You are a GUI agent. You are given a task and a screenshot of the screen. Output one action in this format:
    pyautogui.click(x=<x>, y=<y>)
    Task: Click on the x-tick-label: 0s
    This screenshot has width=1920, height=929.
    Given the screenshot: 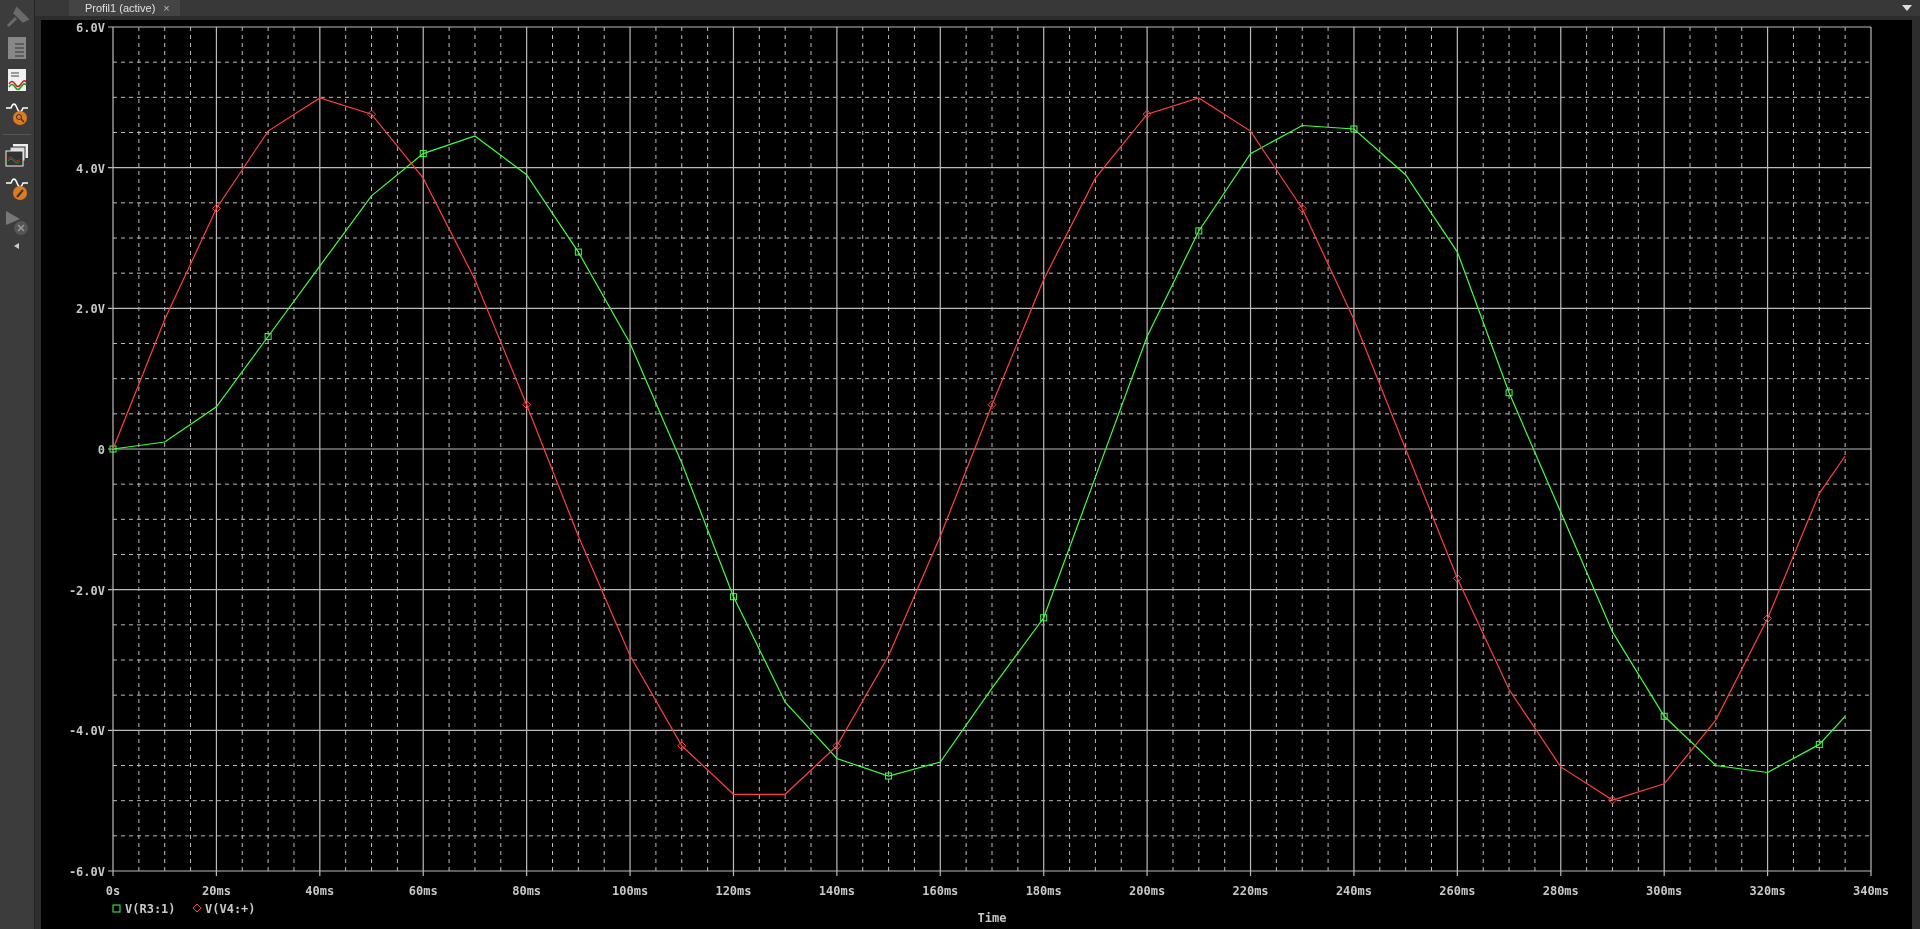 What is the action you would take?
    pyautogui.click(x=113, y=891)
    